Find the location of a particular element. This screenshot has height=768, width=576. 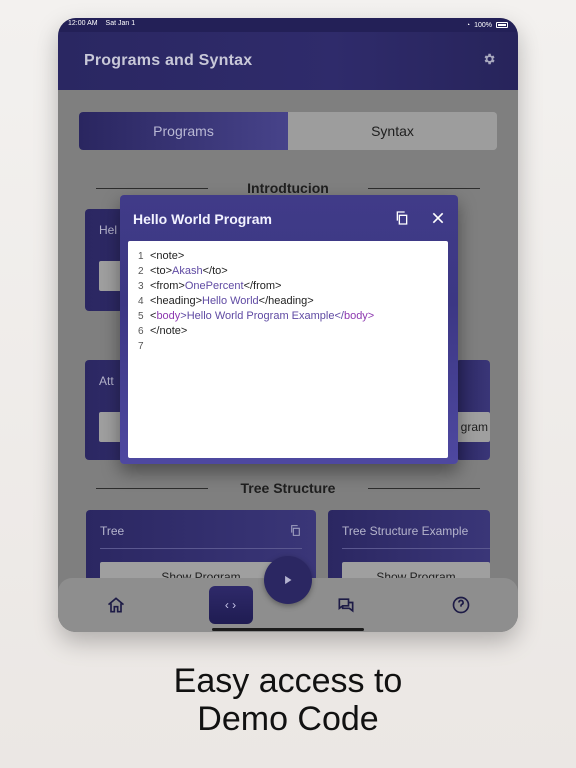

nav-home is located at coordinates (116, 605).